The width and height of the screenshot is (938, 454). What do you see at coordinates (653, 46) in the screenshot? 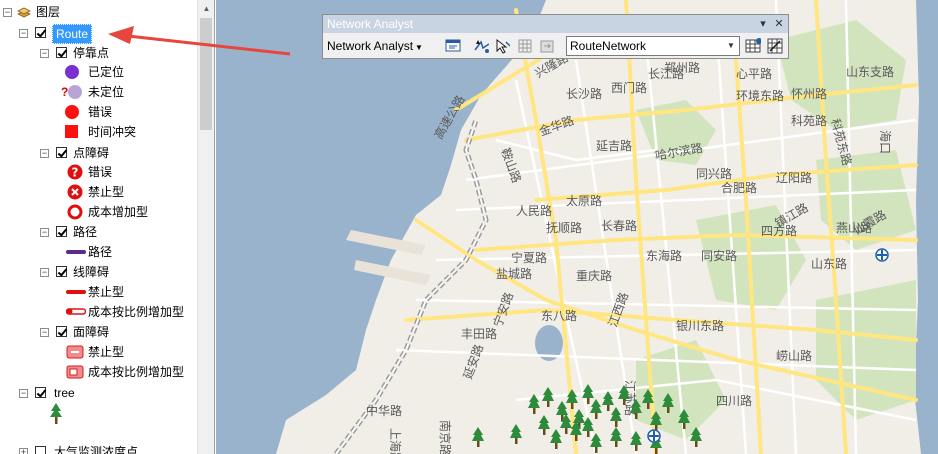
I see `network-dataset-dropdown: RouteNetwork ▼` at bounding box center [653, 46].